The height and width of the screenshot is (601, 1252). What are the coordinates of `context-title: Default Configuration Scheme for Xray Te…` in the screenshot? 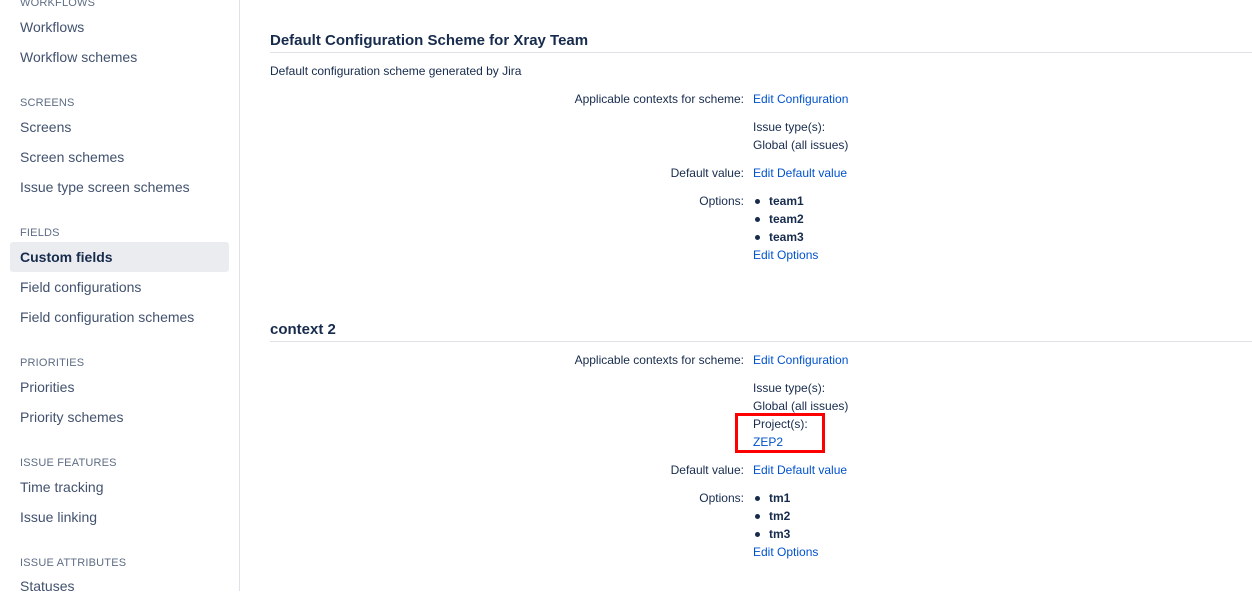 It's located at (761, 42).